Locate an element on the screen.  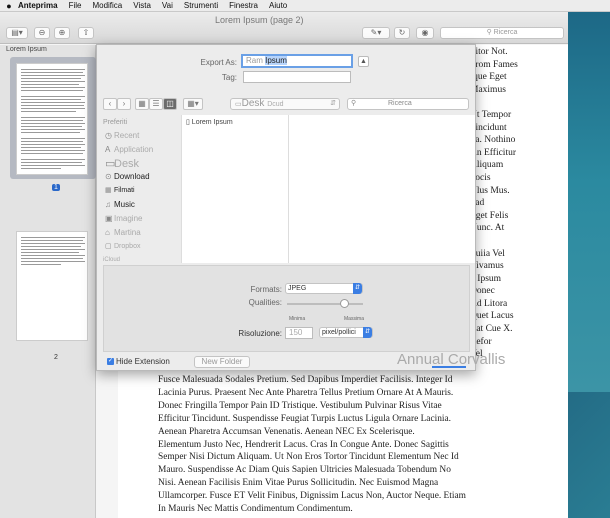
menu-aiuto: Aiuto is located at coordinates (278, 5).